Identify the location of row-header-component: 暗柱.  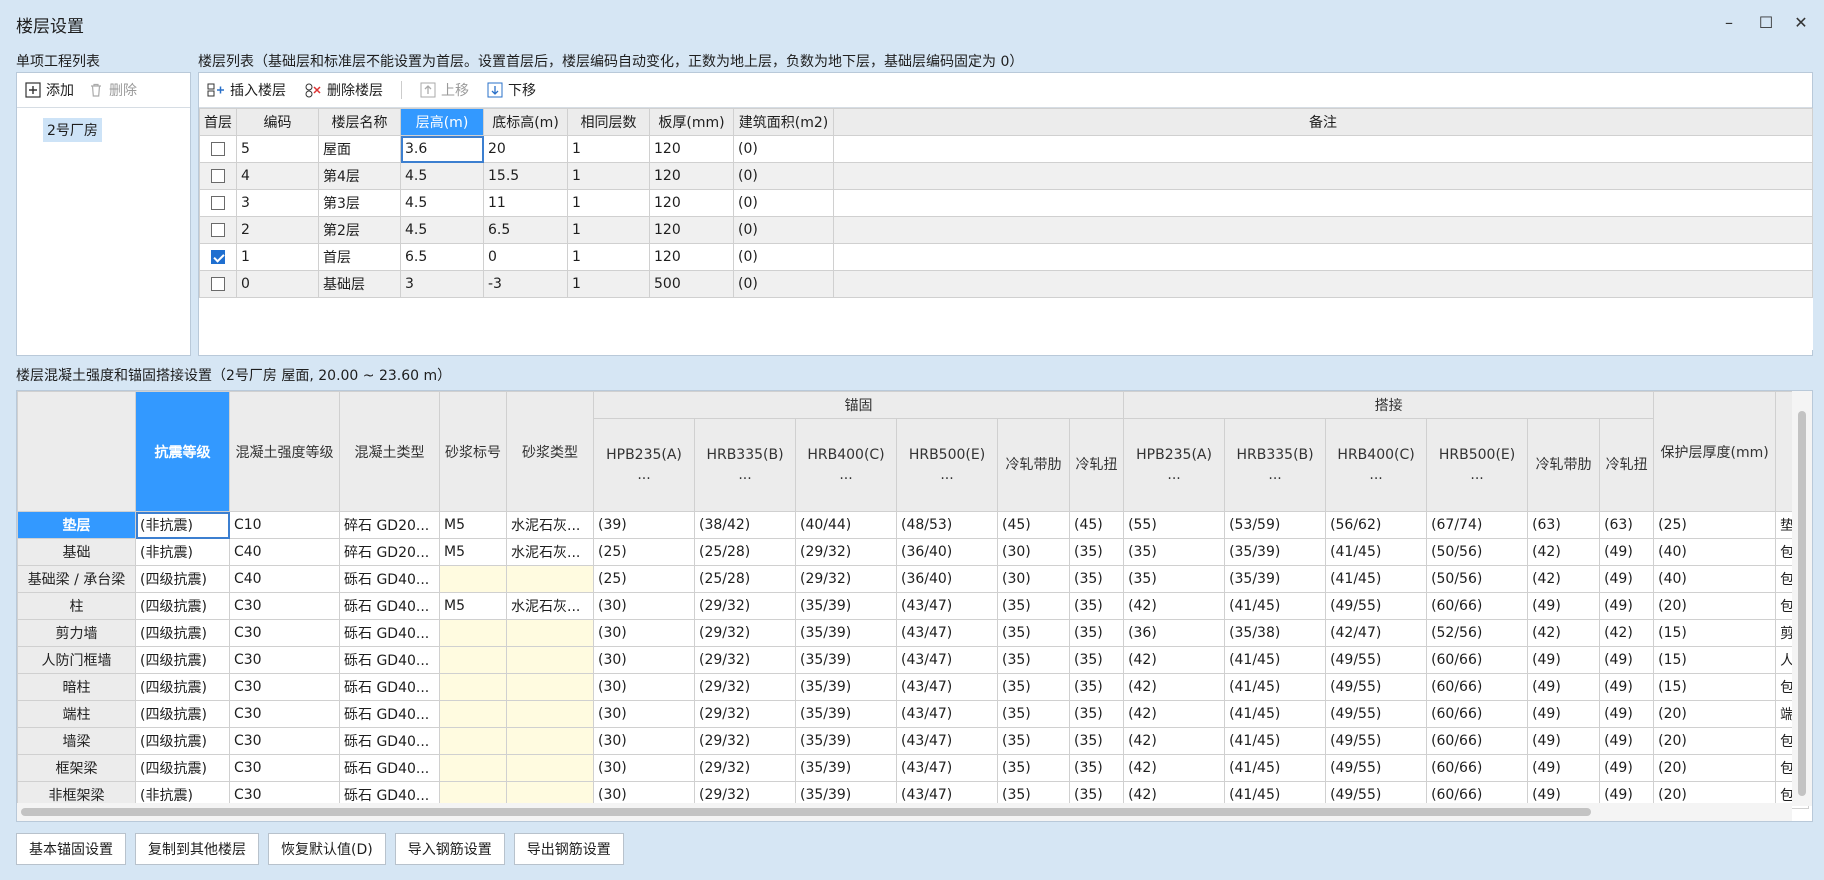
(76, 687).